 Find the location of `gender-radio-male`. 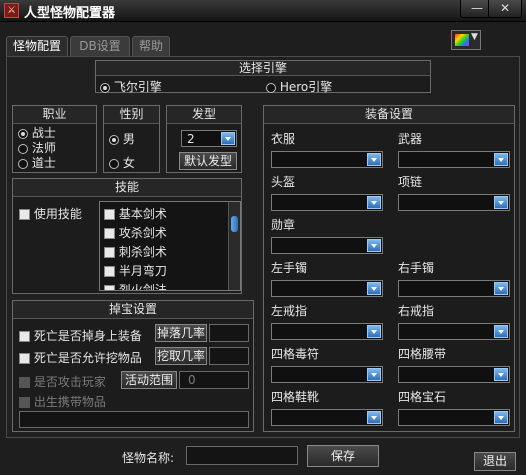

gender-radio-male is located at coordinates (114, 139).